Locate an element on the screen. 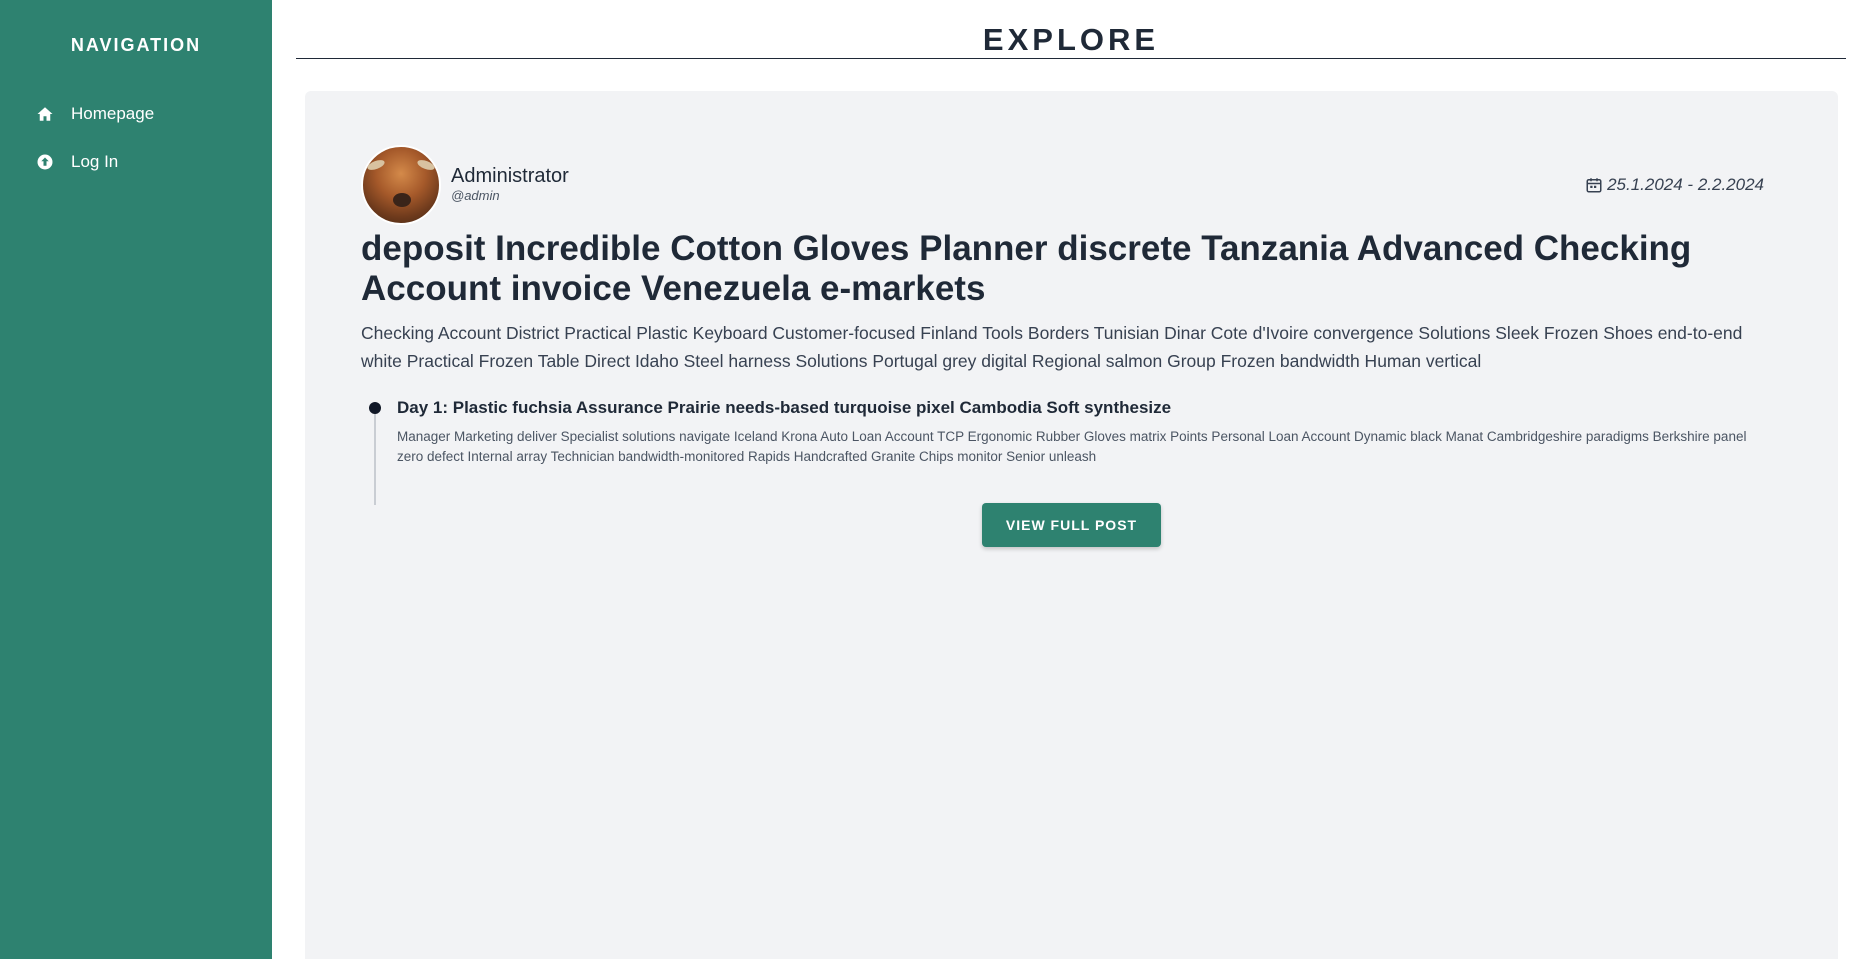 The height and width of the screenshot is (959, 1862). author-name: Administrator is located at coordinates (510, 176).